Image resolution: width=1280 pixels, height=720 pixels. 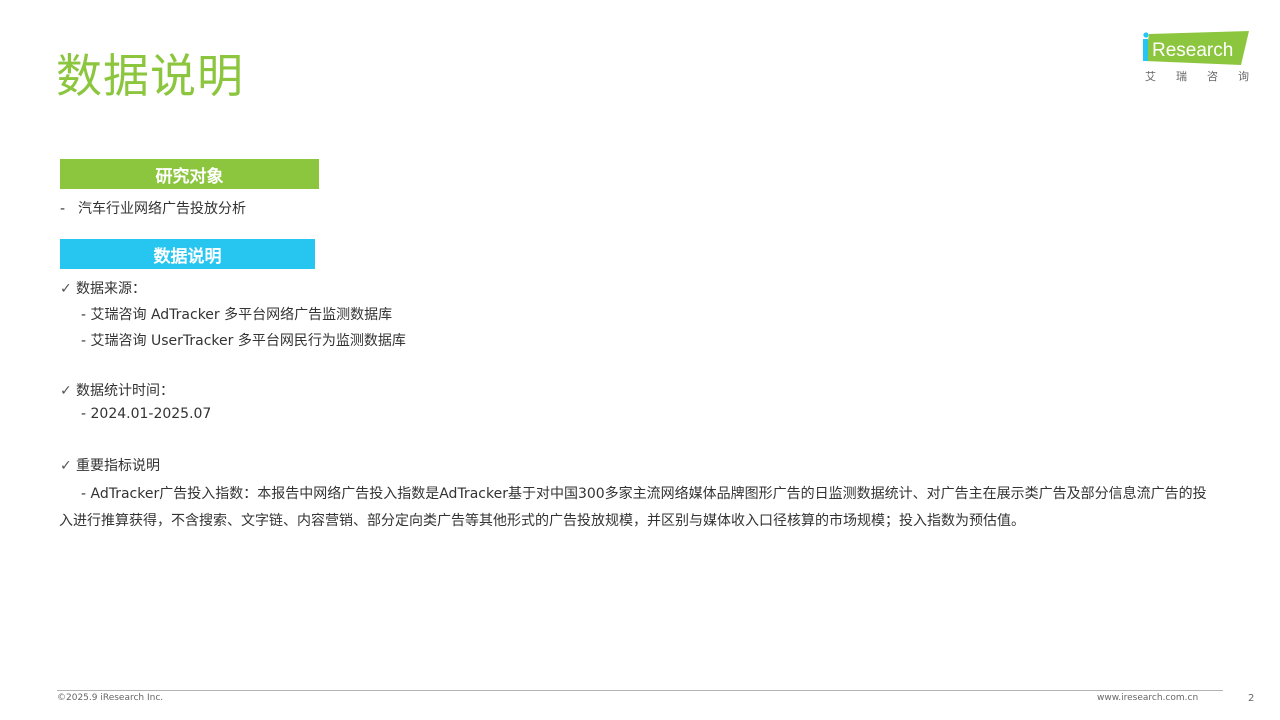 I want to click on footer-url: www.iresearch.com.cn, so click(x=1148, y=698).